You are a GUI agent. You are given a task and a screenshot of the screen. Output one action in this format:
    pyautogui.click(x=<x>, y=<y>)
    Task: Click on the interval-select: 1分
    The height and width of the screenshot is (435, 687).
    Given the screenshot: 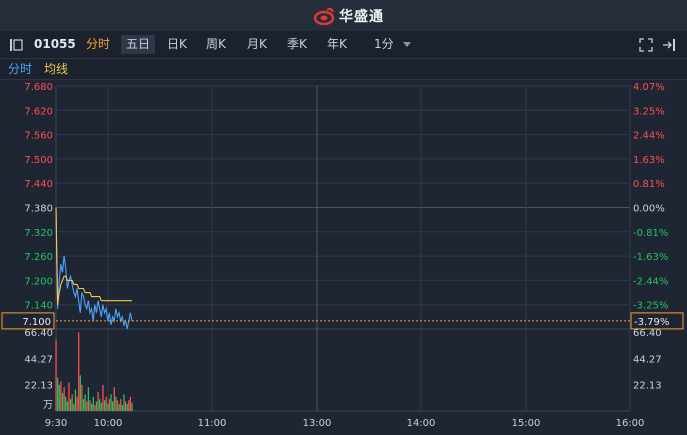 What is the action you would take?
    pyautogui.click(x=393, y=44)
    